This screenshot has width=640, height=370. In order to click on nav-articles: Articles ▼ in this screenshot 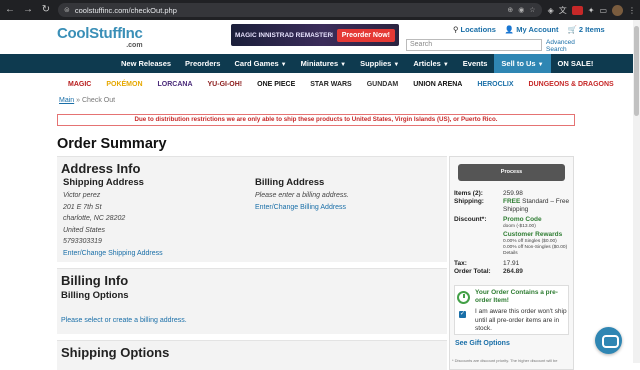, I will do `click(430, 63)`.